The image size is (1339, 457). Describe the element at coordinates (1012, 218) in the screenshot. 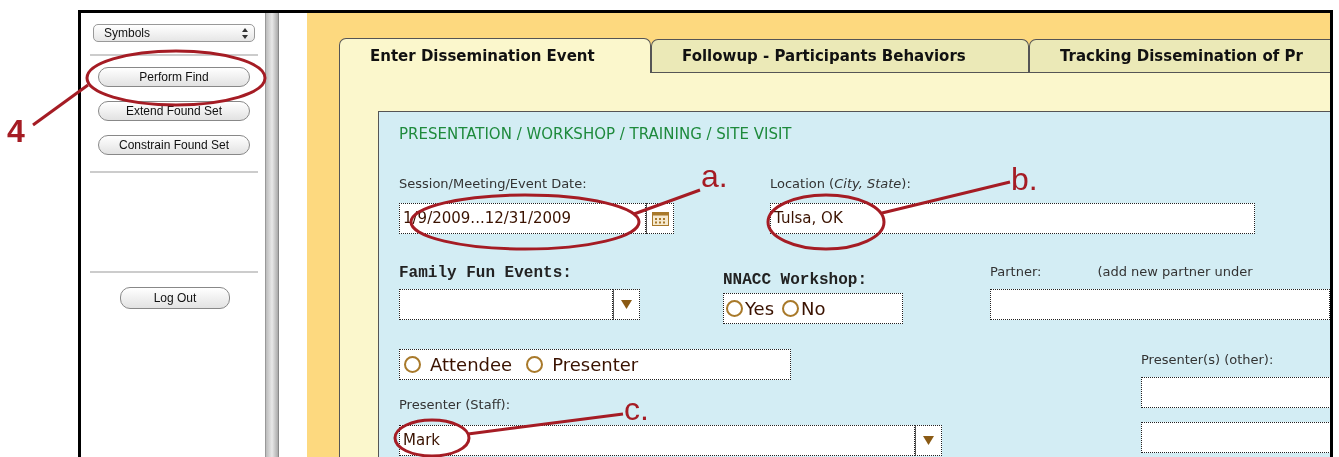

I see `location-field: Tulsa, OK` at that location.